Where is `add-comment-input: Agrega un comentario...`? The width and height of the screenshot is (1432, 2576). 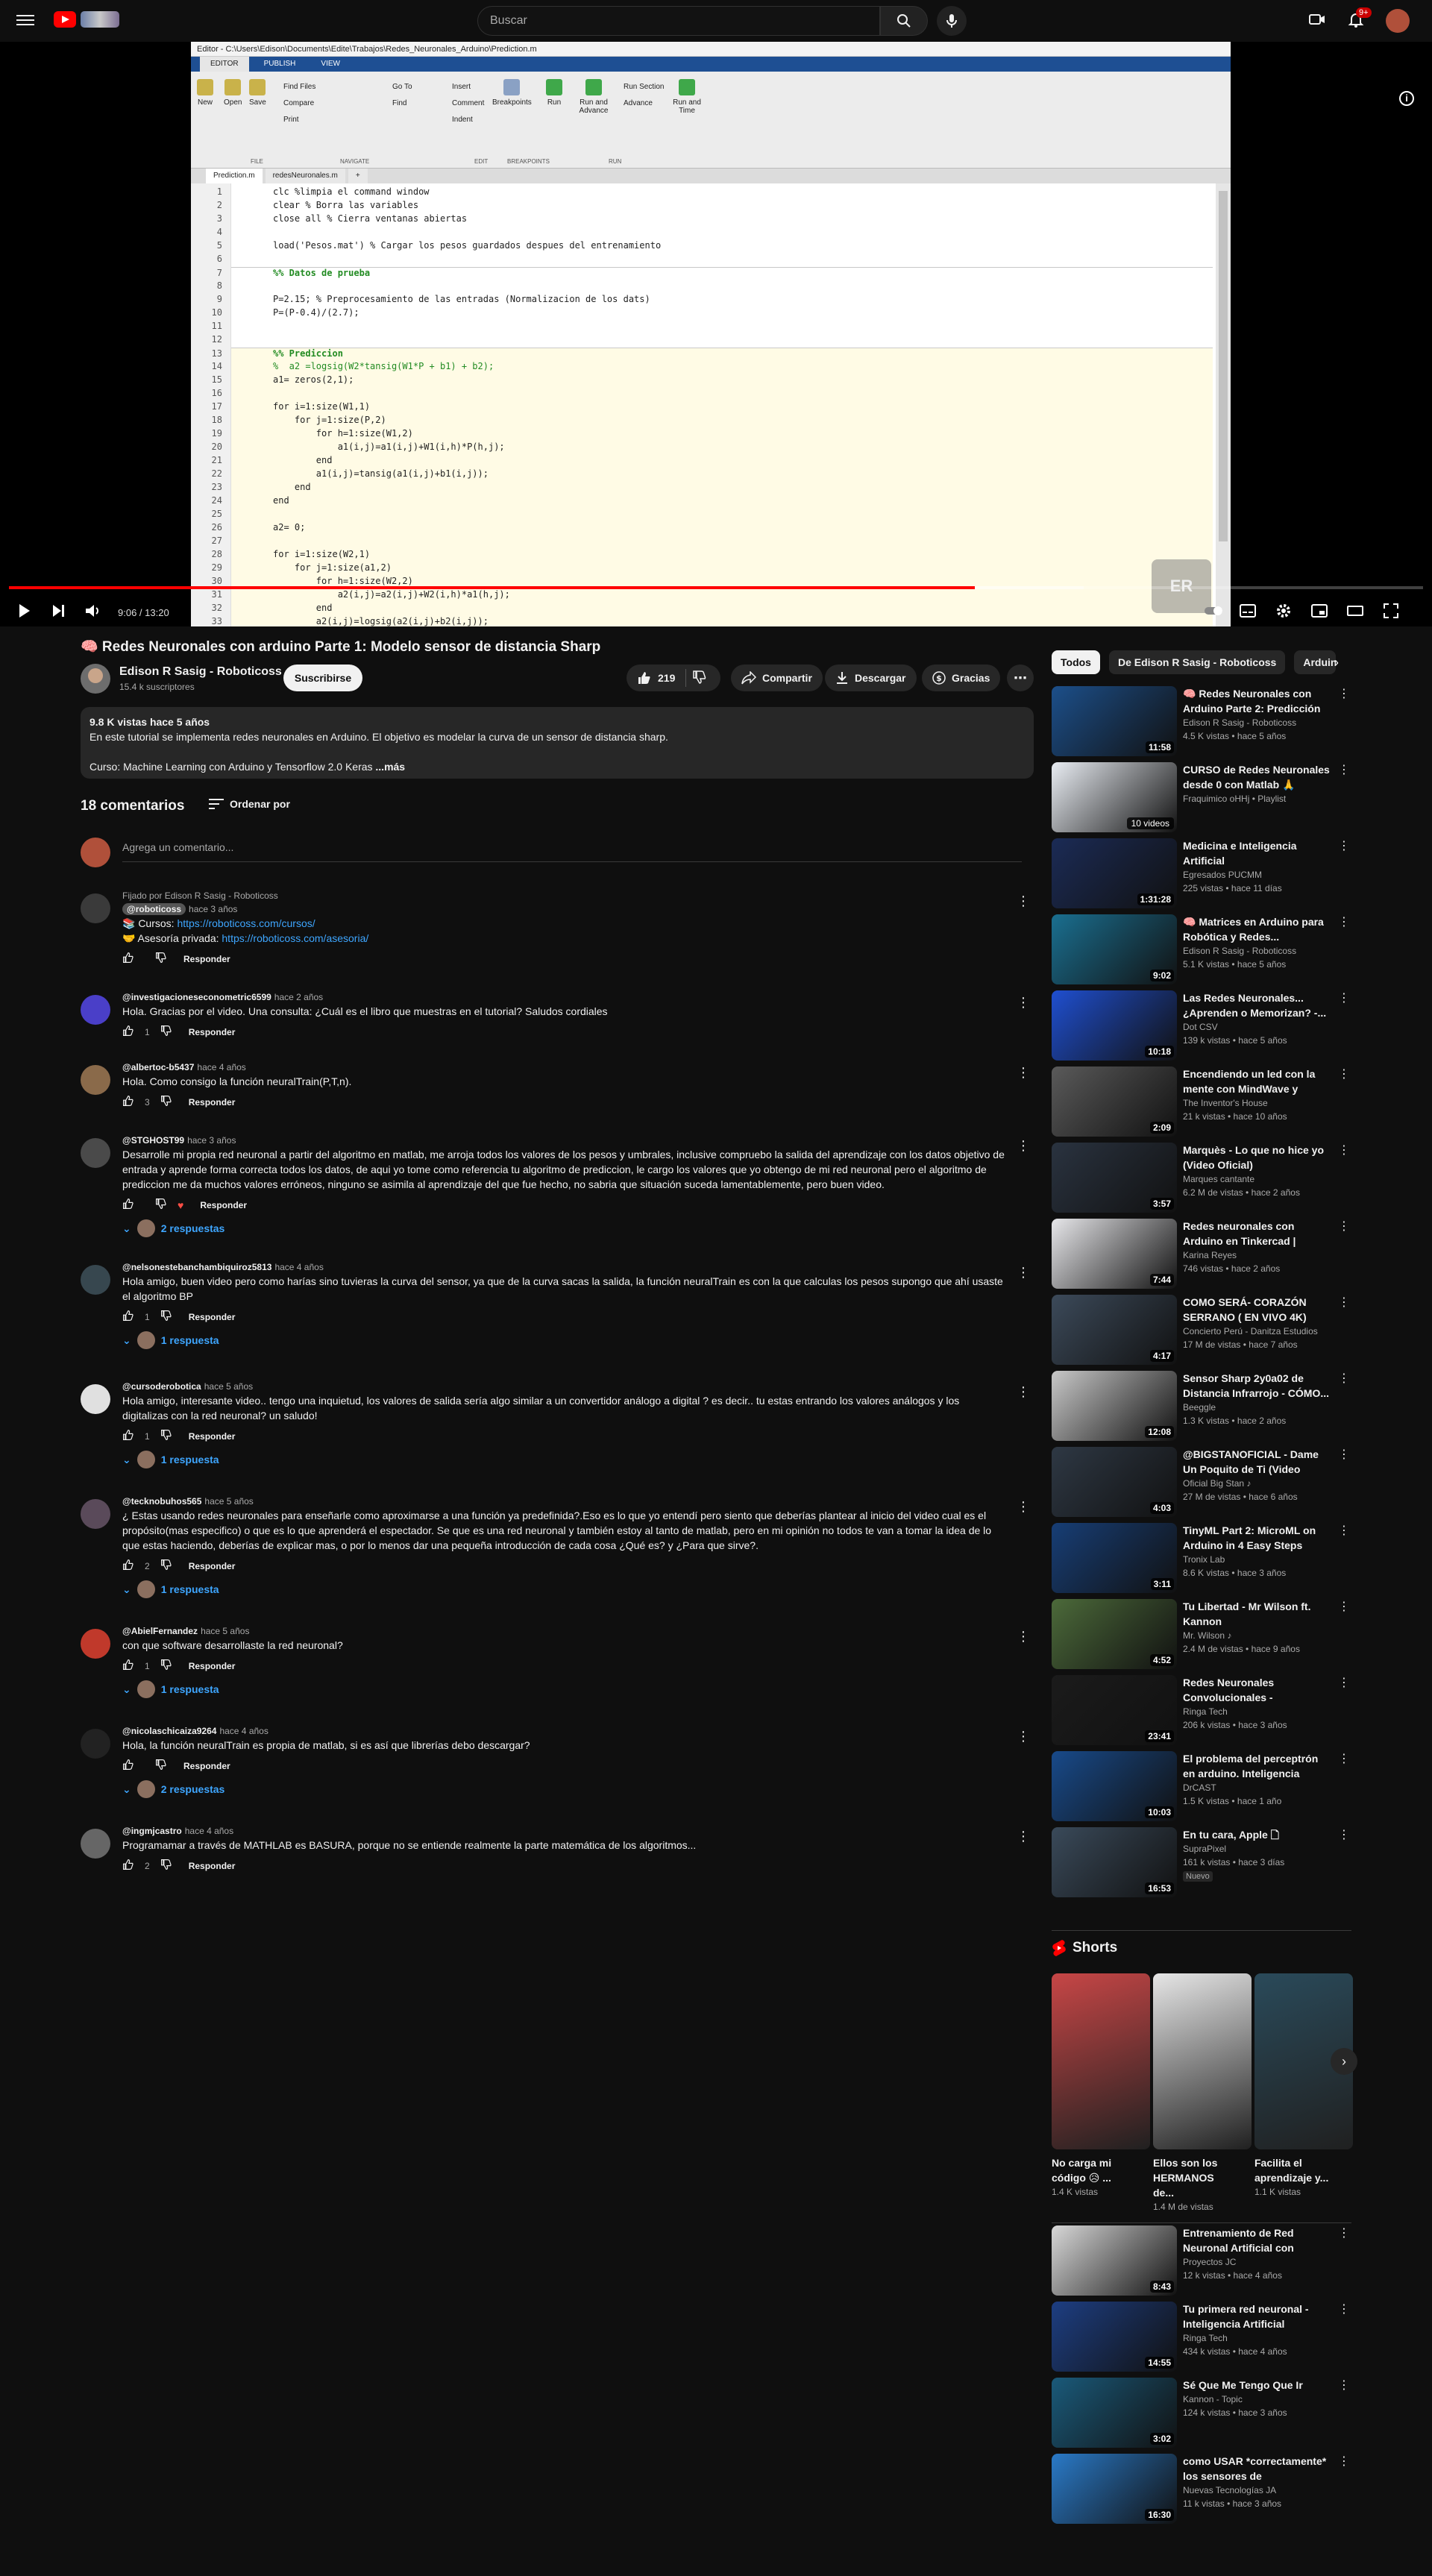
add-comment-input: Agrega un comentario... is located at coordinates (572, 852).